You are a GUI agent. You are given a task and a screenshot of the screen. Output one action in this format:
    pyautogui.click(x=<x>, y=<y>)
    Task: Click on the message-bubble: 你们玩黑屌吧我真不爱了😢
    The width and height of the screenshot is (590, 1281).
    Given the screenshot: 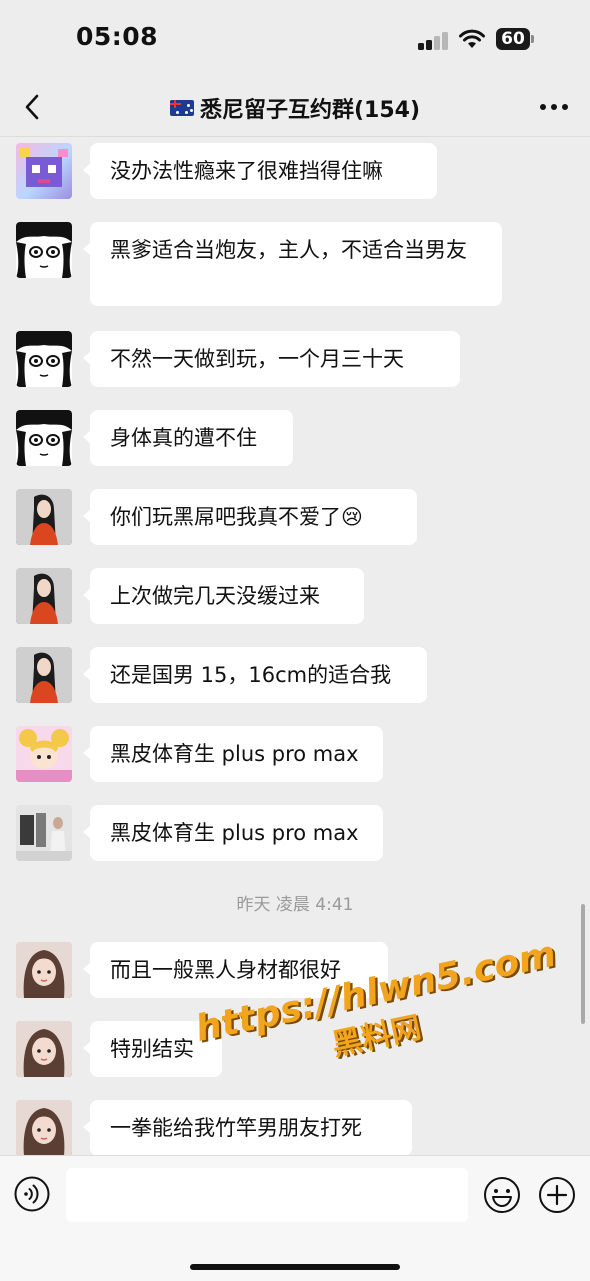 What is the action you would take?
    pyautogui.click(x=250, y=517)
    